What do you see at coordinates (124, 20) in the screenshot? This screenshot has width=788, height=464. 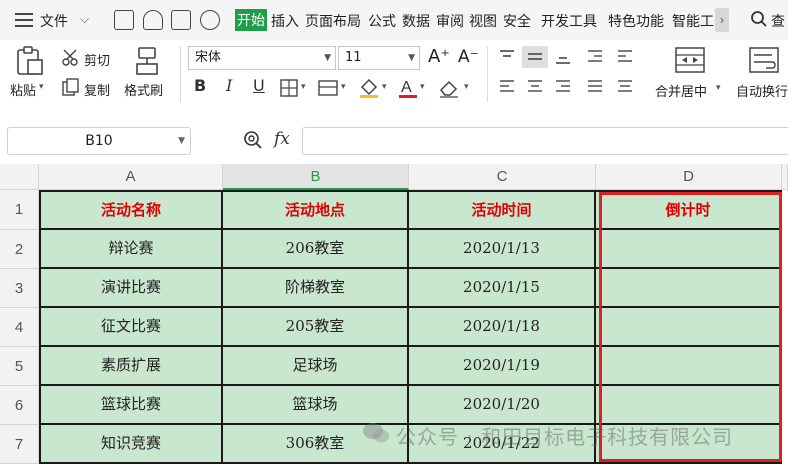 I see `save-icon` at bounding box center [124, 20].